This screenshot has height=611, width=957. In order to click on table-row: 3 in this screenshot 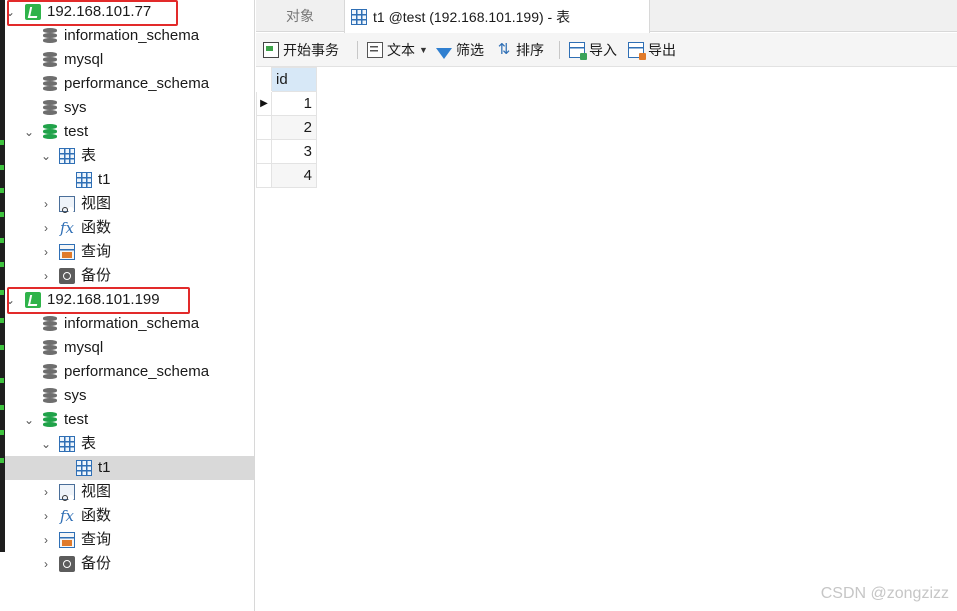, I will do `click(286, 151)`.